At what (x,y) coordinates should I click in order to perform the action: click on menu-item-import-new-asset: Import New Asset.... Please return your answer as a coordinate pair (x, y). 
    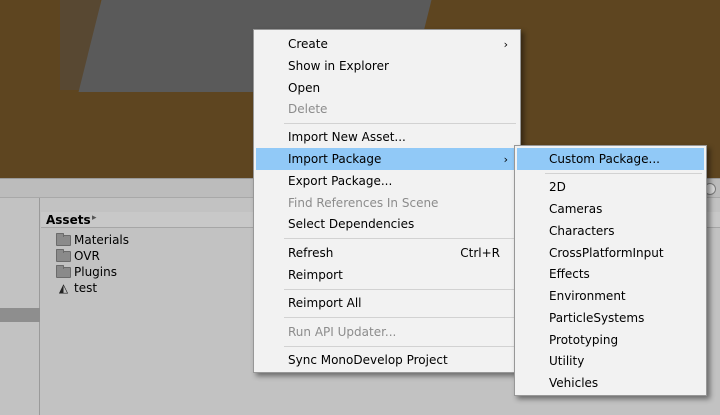
    Looking at the image, I should click on (387, 137).